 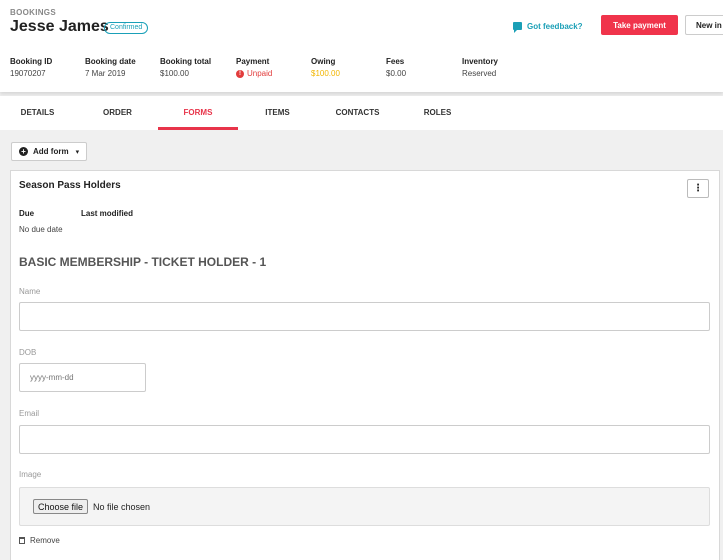 I want to click on plus-circle-icon: +, so click(x=23, y=151).